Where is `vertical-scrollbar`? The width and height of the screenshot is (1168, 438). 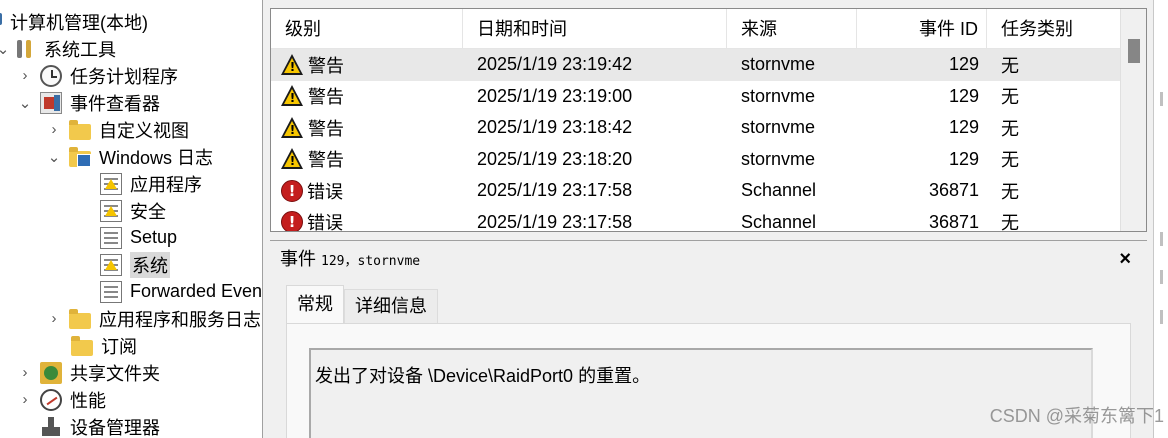
vertical-scrollbar is located at coordinates (1133, 120).